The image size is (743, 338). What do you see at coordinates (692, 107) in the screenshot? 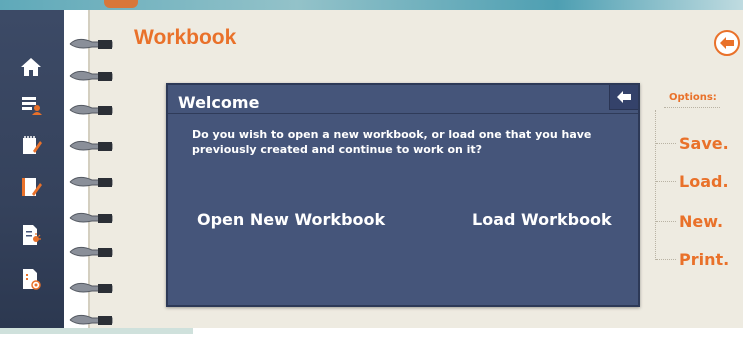
I see `options-header-underline` at bounding box center [692, 107].